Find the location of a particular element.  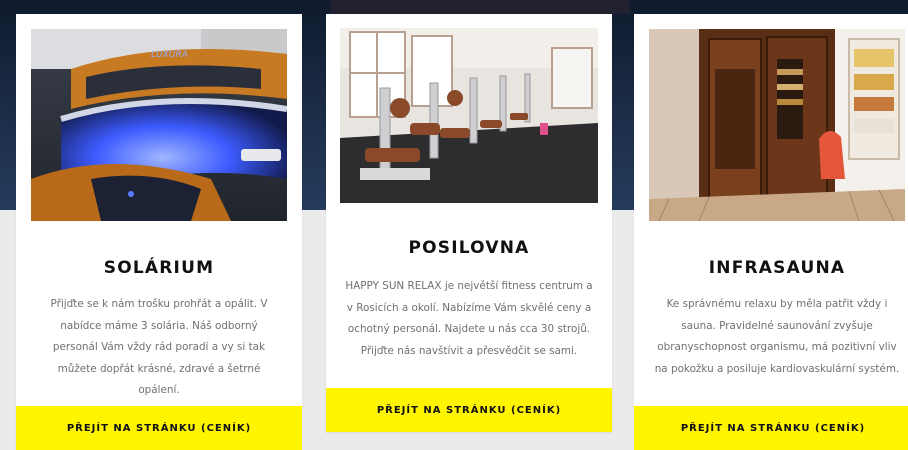

posilovna-pricing-button: PŘEJÍT NA STRÁNKU (CENÍK) is located at coordinates (469, 410).